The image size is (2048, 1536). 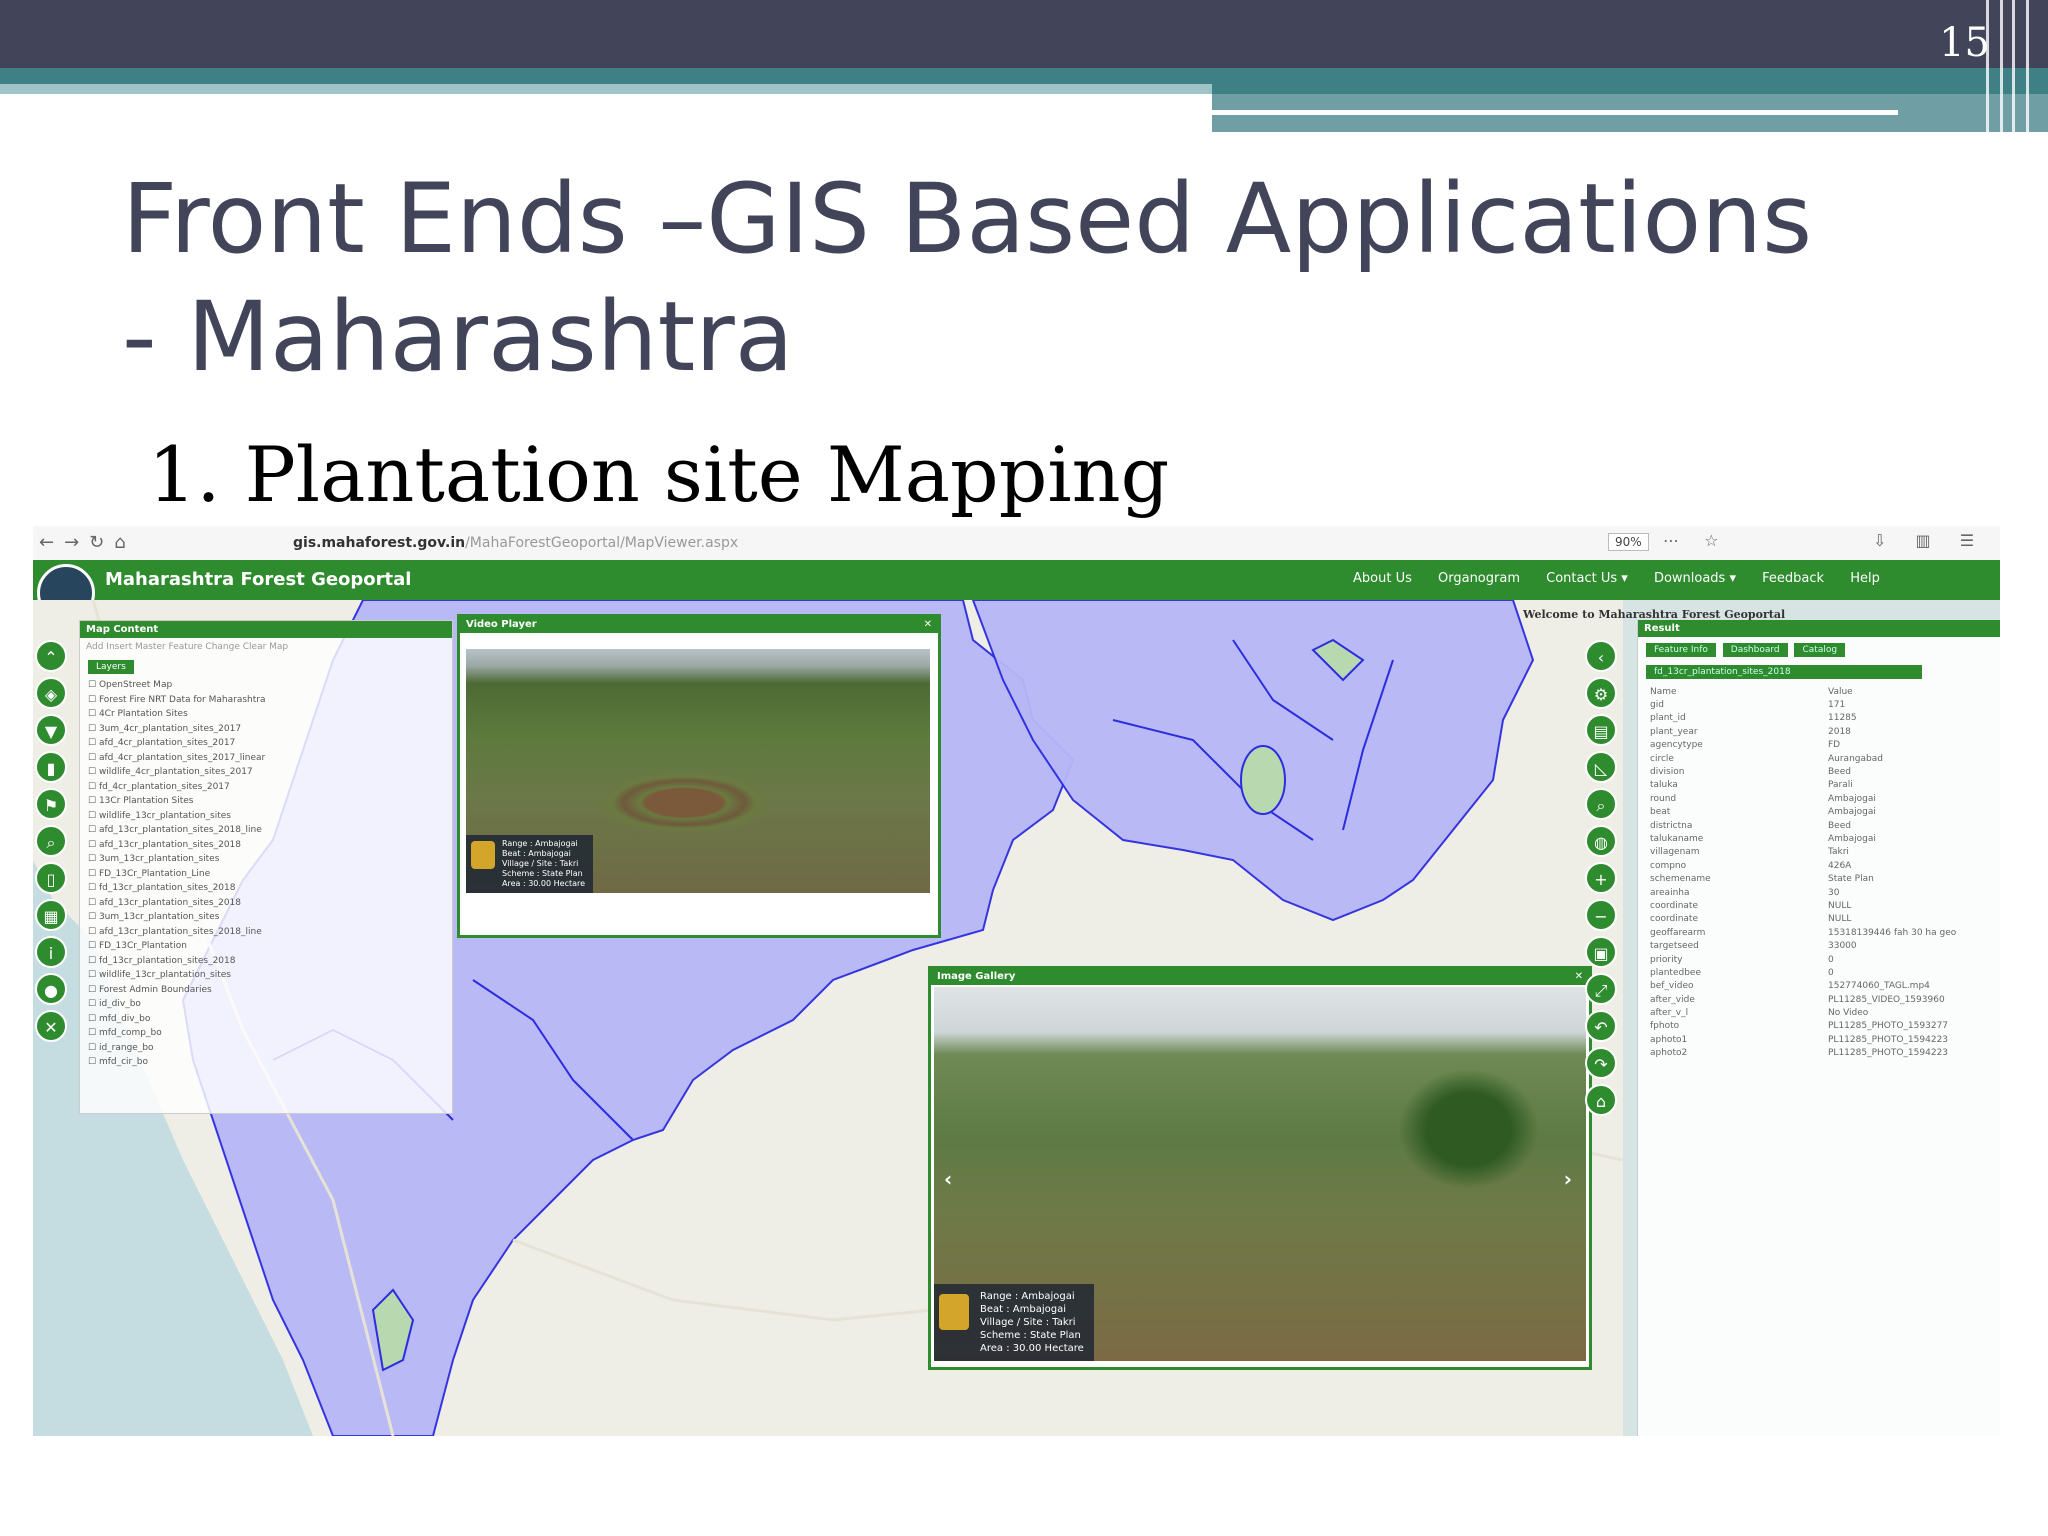 What do you see at coordinates (1793, 578) in the screenshot?
I see `menu-feedback: Feedback` at bounding box center [1793, 578].